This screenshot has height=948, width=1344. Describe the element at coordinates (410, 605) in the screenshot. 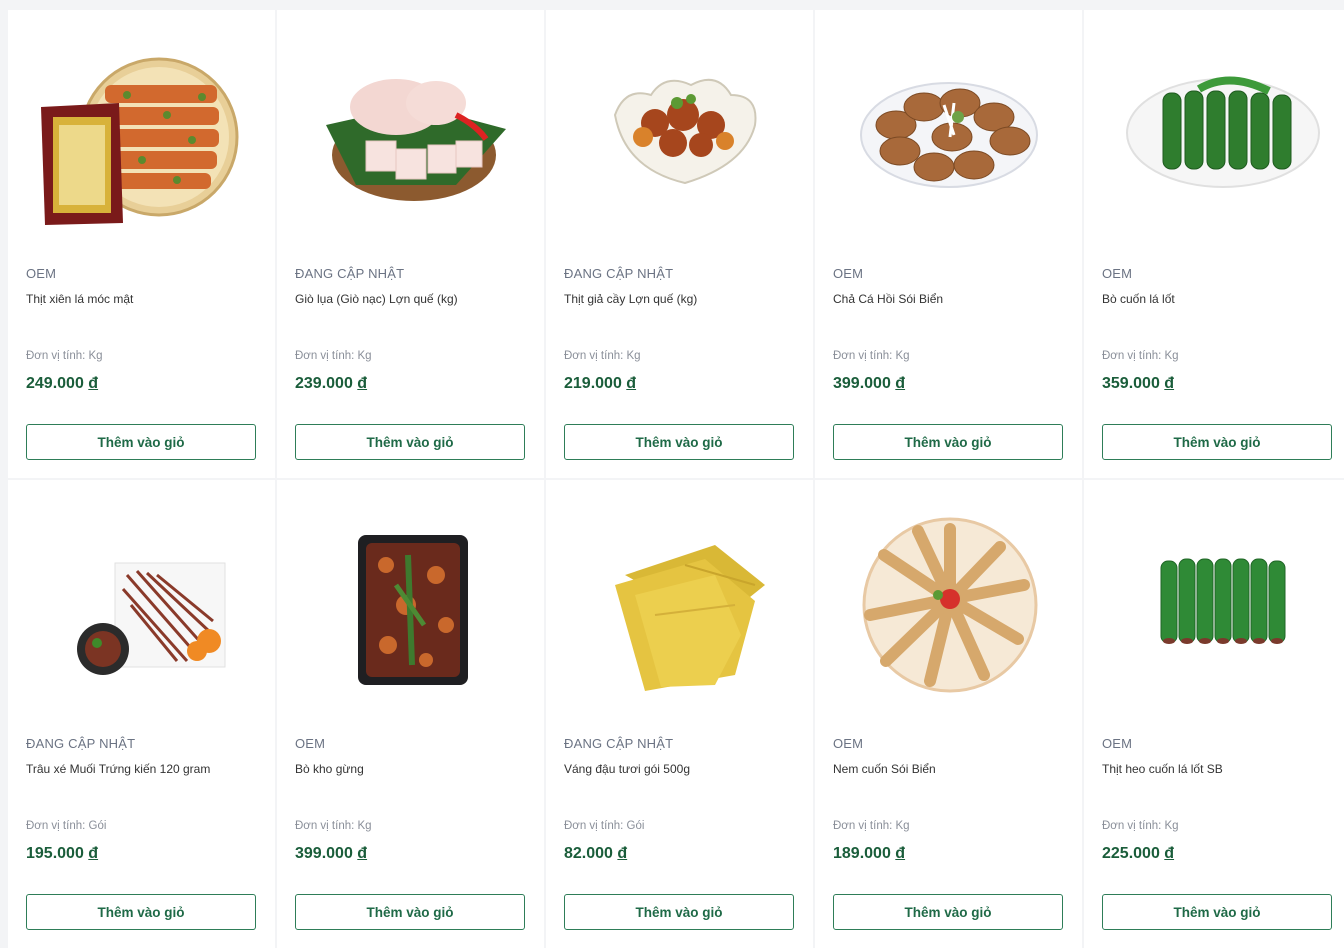

I see `product-image-beef-tray` at that location.